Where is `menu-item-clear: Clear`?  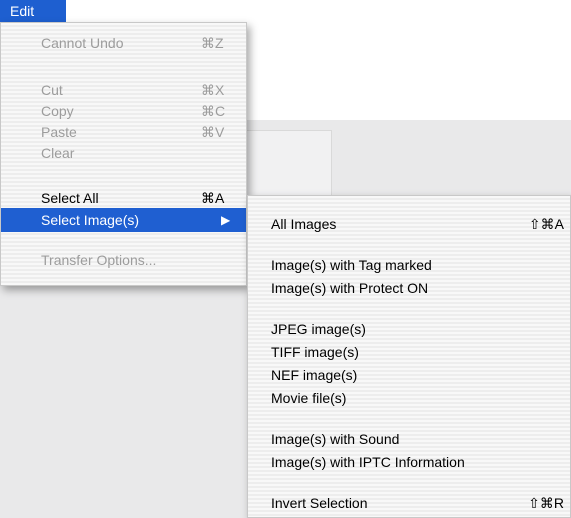 menu-item-clear: Clear is located at coordinates (123, 153).